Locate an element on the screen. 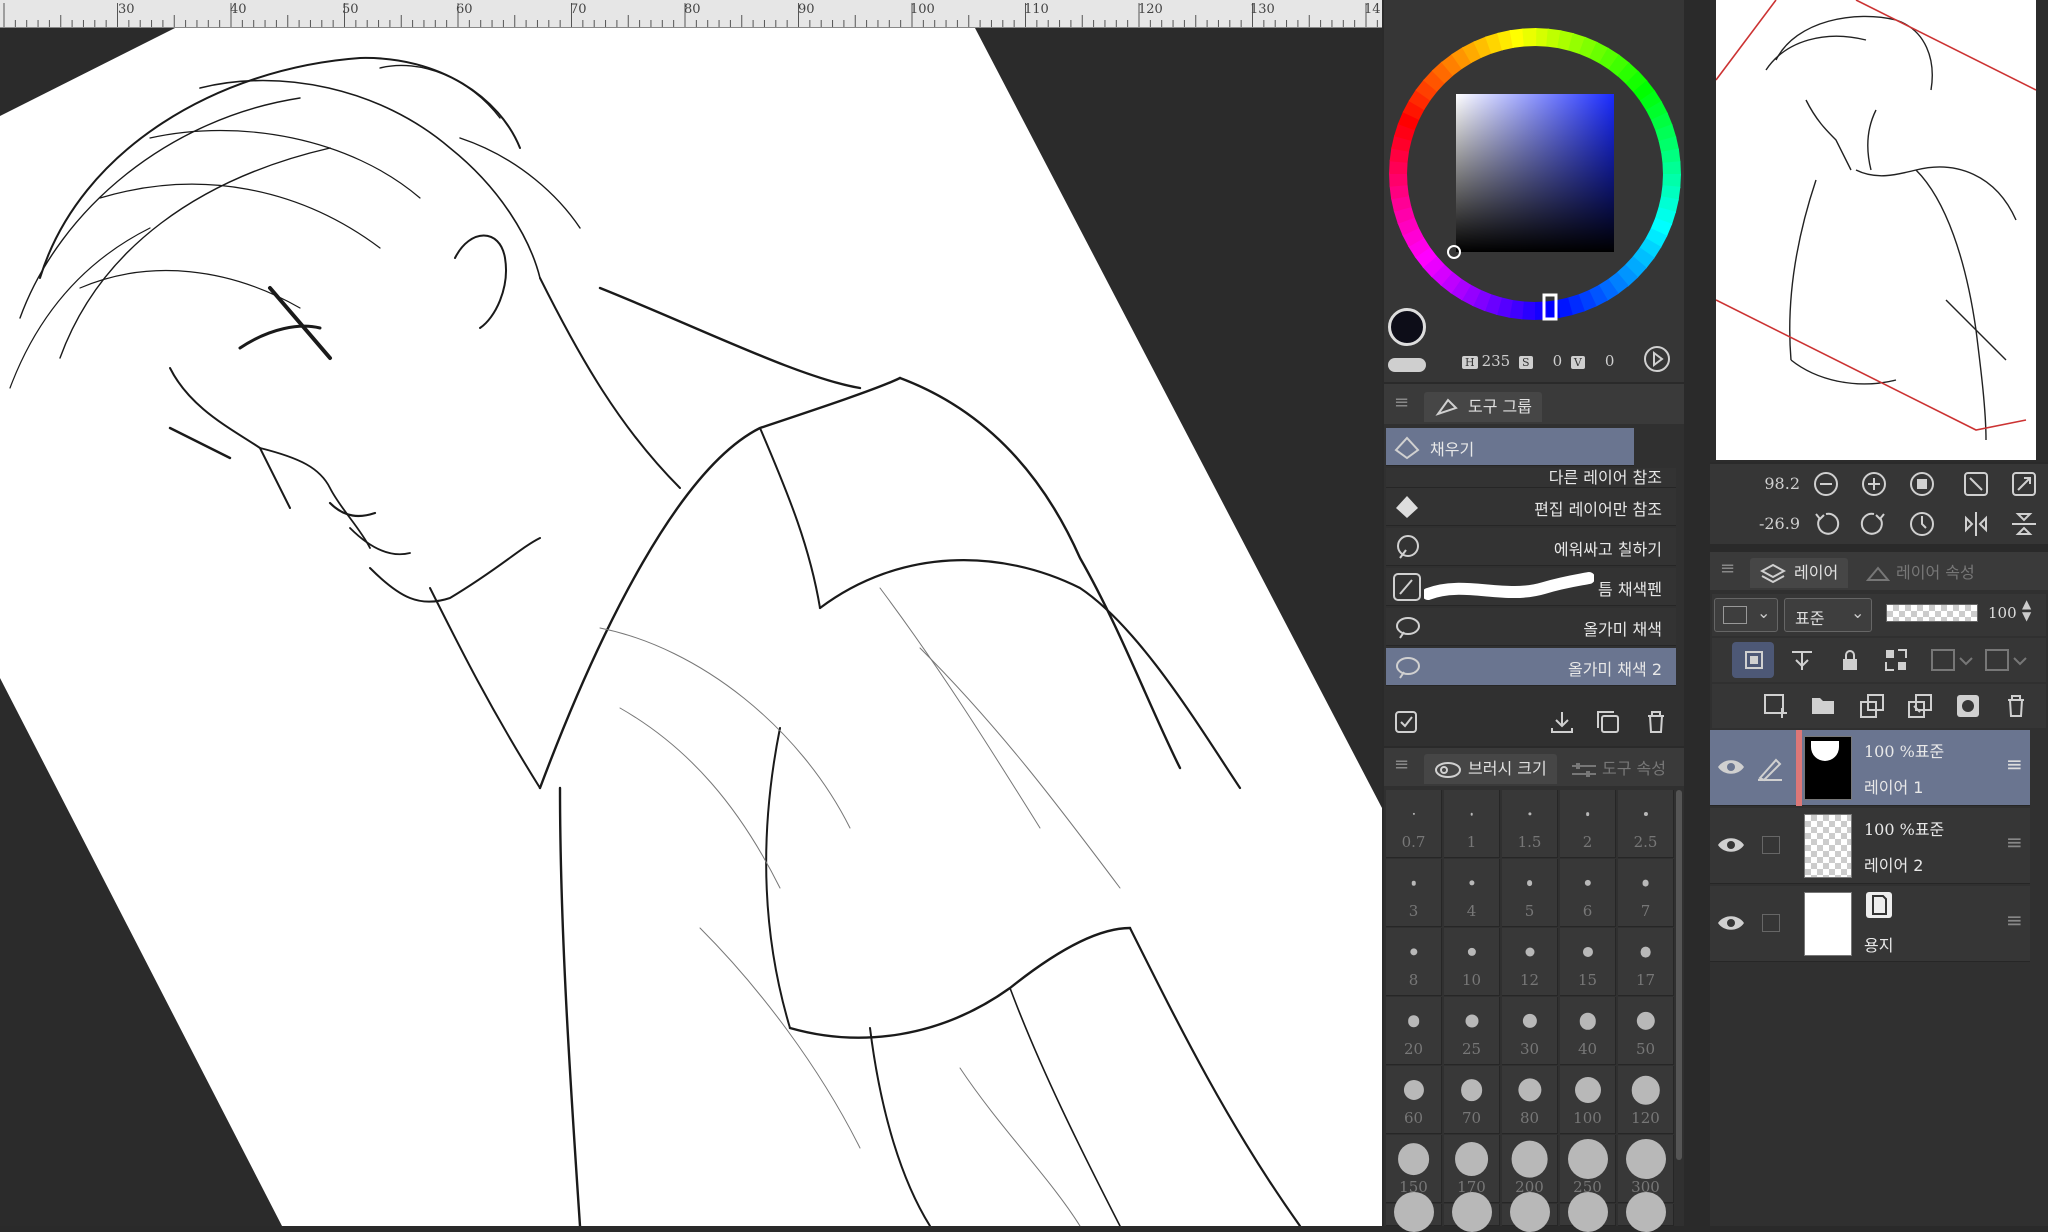 This screenshot has width=2048, height=1232. brush-size-cell: 17 is located at coordinates (1646, 962).